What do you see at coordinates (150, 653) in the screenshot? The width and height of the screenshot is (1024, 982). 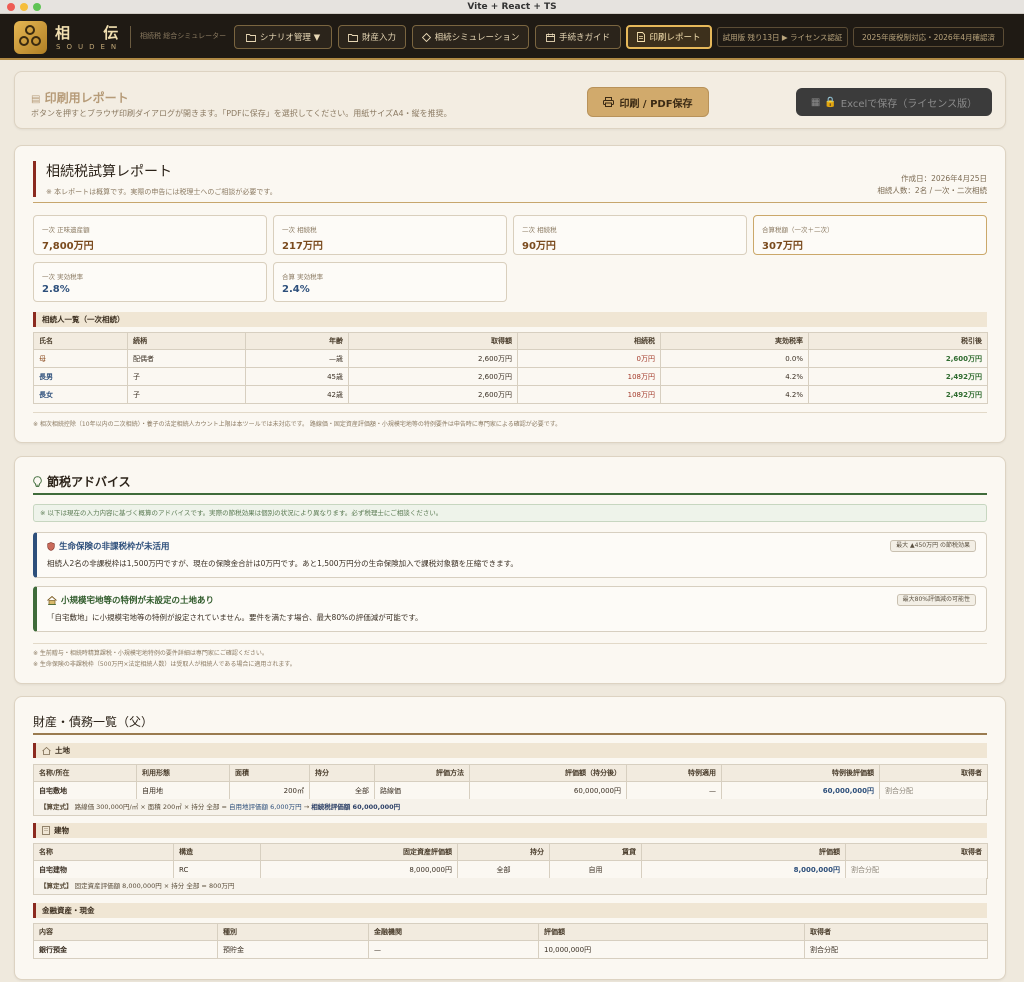 I see `advice-footnote-1: ※ 生前贈与・相続時精算課税・小規模宅地特例の要件詳細は専門家にご確認ください。` at bounding box center [150, 653].